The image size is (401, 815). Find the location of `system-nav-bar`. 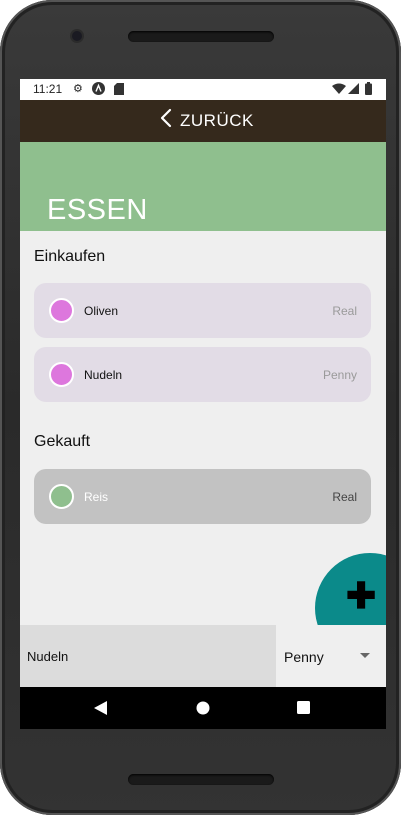

system-nav-bar is located at coordinates (203, 708).